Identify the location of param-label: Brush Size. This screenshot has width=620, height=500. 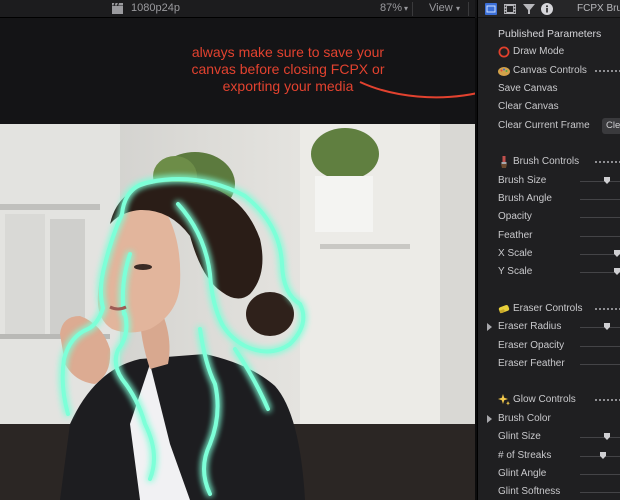
(522, 180).